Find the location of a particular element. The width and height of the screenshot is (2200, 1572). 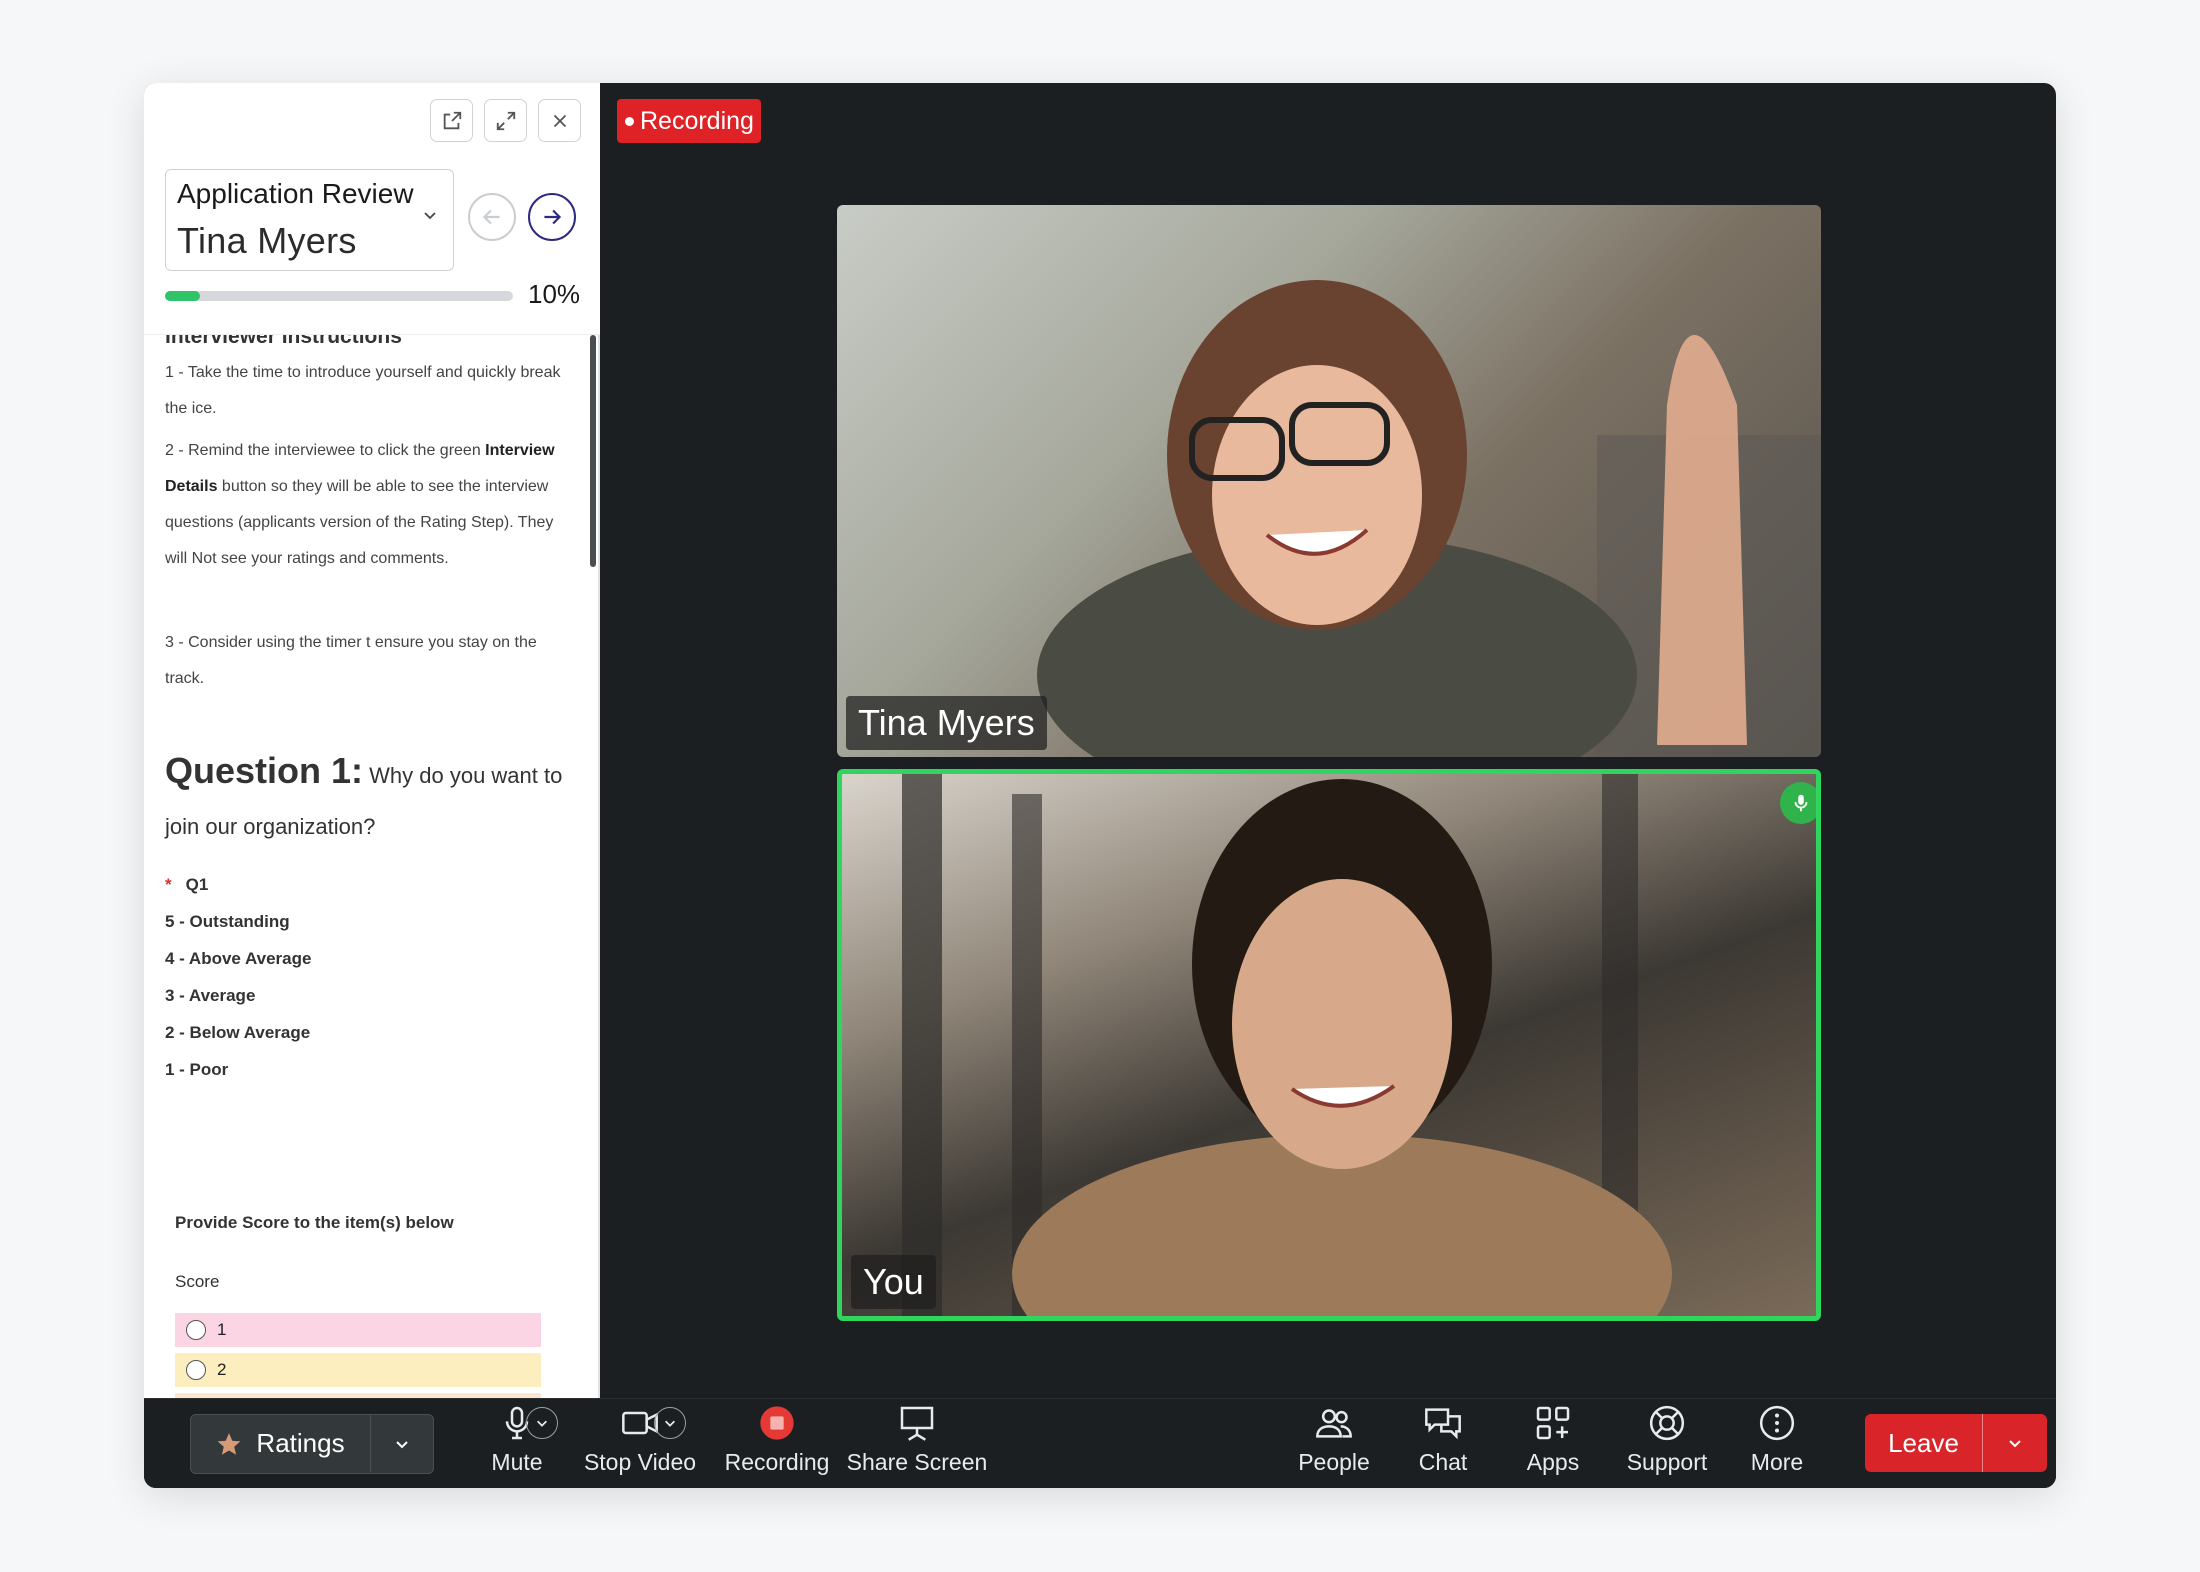

speaking-indicator is located at coordinates (1798, 803).